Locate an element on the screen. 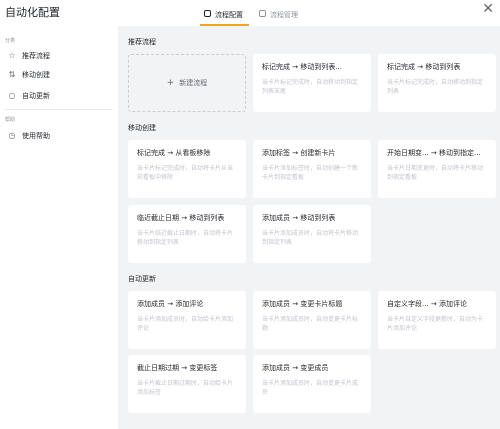 Image resolution: width=500 pixels, height=429 pixels. sidebar-item-label: 推荐流程 is located at coordinates (36, 56).